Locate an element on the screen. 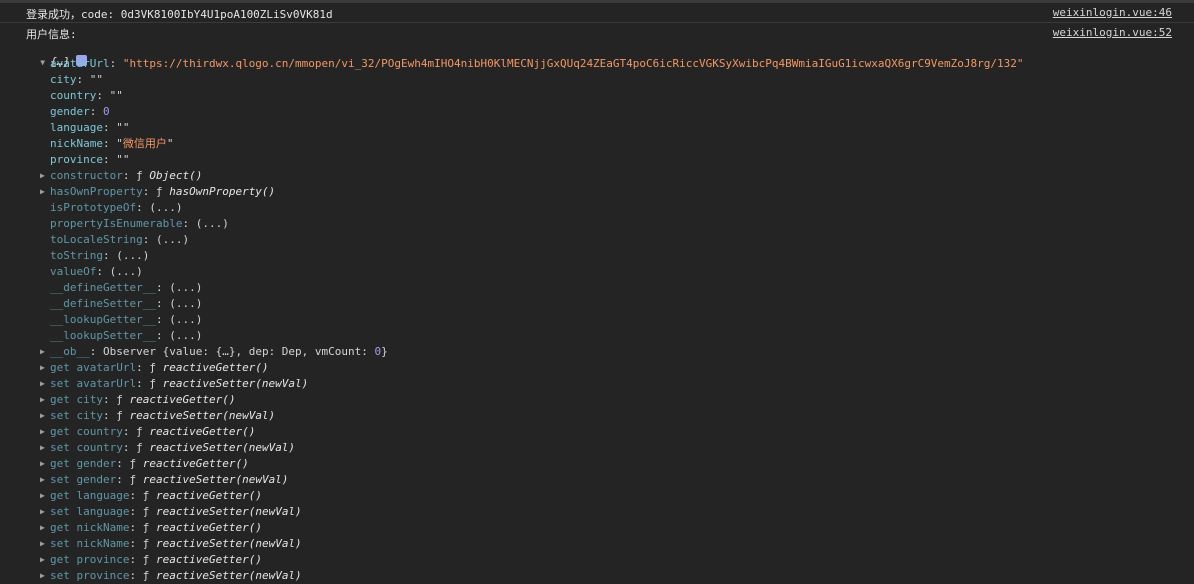 This screenshot has width=1194, height=584. property-key: set city is located at coordinates (76, 415).